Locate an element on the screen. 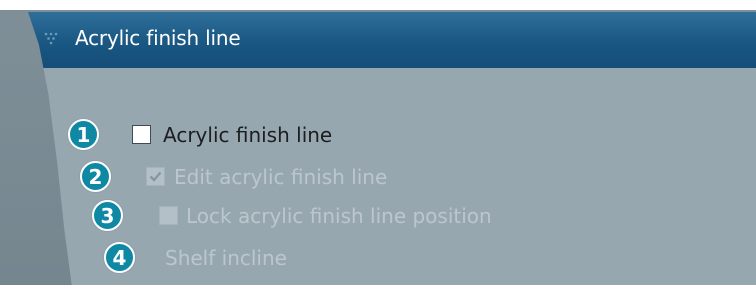  option-shelf-incline: 4 Shelf incline is located at coordinates (195, 257).